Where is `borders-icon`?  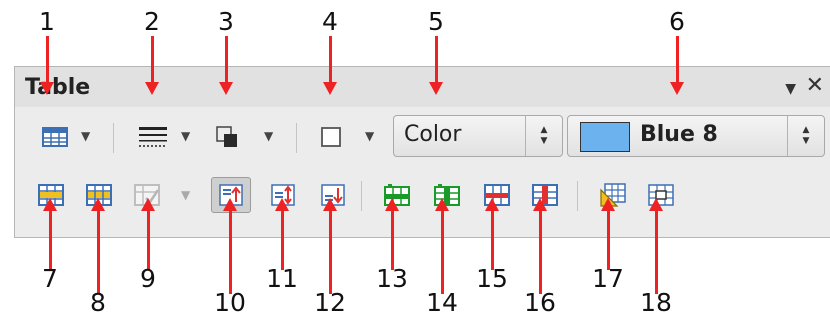
borders-icon is located at coordinates (331, 137).